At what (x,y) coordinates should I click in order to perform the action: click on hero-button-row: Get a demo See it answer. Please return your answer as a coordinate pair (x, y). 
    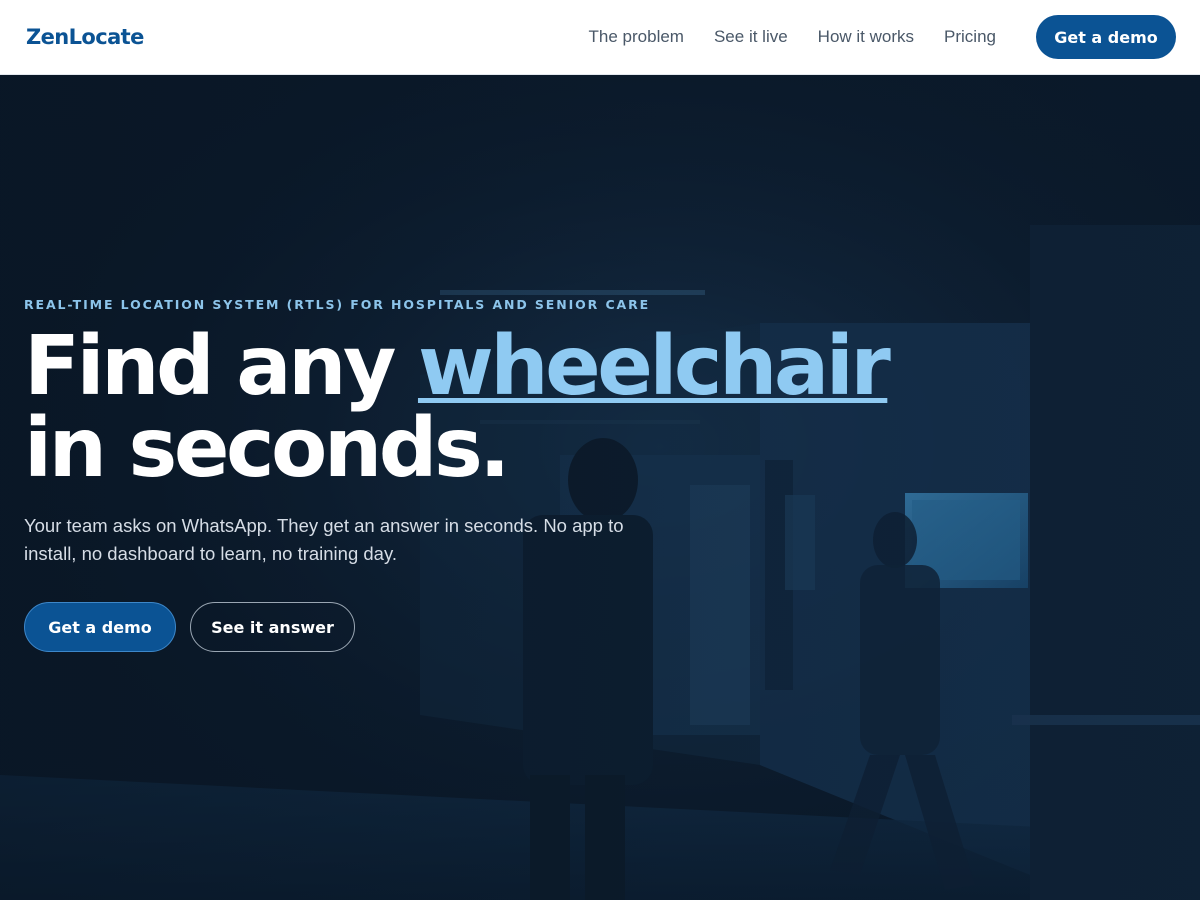
    Looking at the image, I should click on (474, 627).